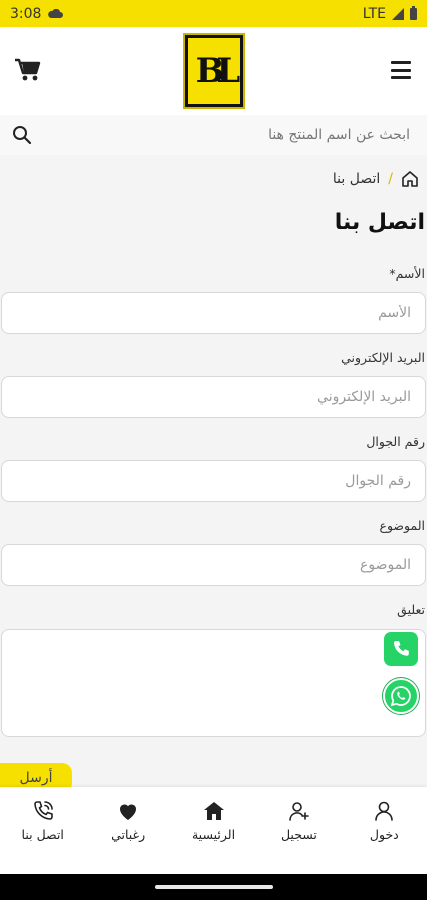 This screenshot has height=900, width=427. Describe the element at coordinates (379, 222) in the screenshot. I see `page-title: اتصل بنا` at that location.